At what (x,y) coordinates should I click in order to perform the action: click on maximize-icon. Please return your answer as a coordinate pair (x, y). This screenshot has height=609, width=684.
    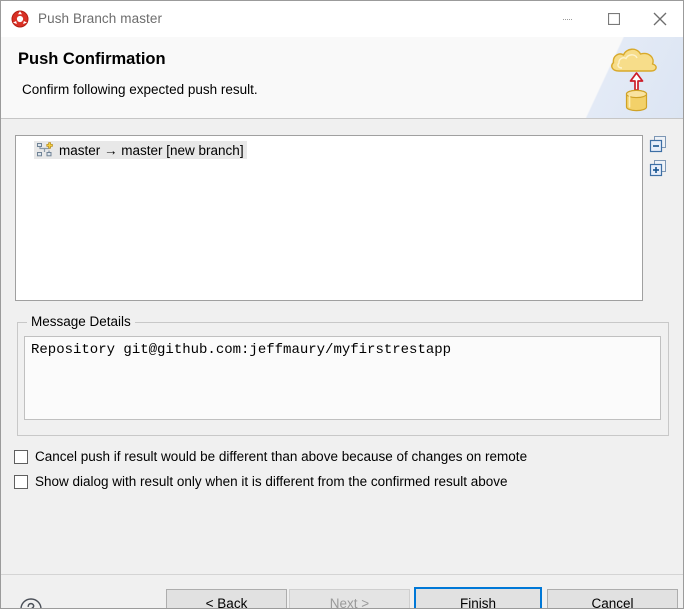
    Looking at the image, I should click on (614, 18).